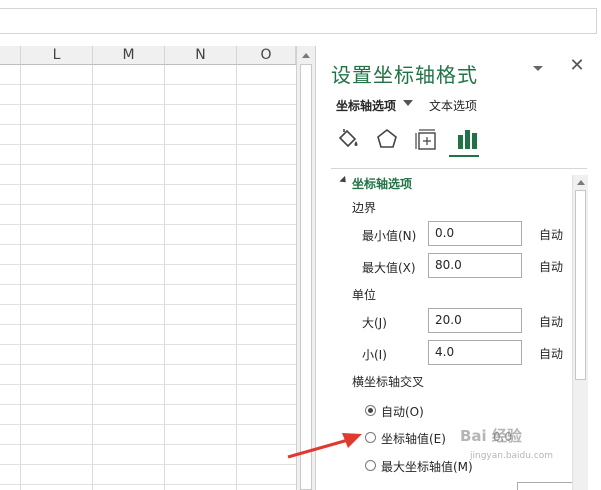 The image size is (601, 490). What do you see at coordinates (453, 105) in the screenshot?
I see `tab-text-options: 文本选项` at bounding box center [453, 105].